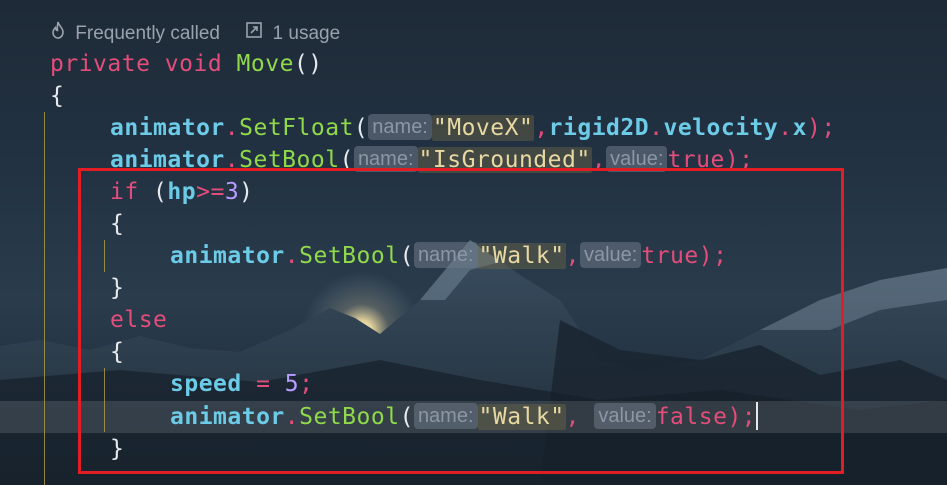 This screenshot has height=485, width=947. Describe the element at coordinates (296, 128) in the screenshot. I see `method-call: SetFloat` at that location.